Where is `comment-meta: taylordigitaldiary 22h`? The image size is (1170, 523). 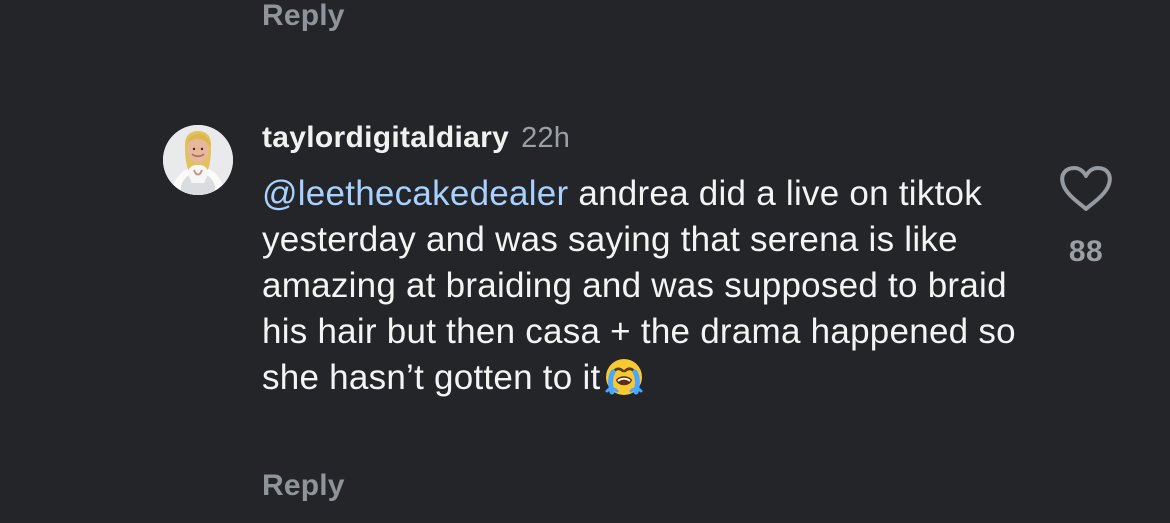 comment-meta: taylordigitaldiary 22h is located at coordinates (416, 141).